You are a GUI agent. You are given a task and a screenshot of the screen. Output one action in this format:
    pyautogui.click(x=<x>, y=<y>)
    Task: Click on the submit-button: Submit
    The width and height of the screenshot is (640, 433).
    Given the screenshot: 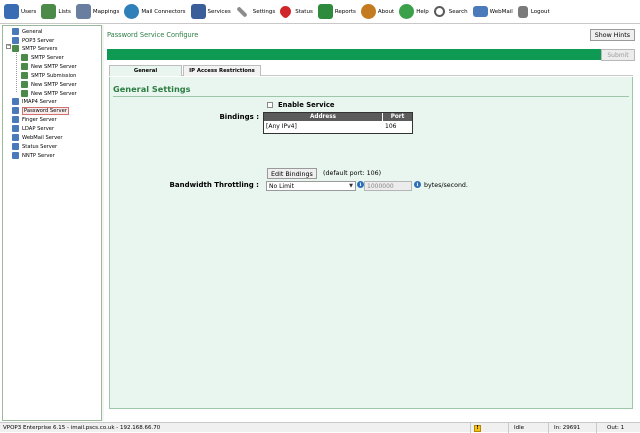 What is the action you would take?
    pyautogui.click(x=618, y=55)
    